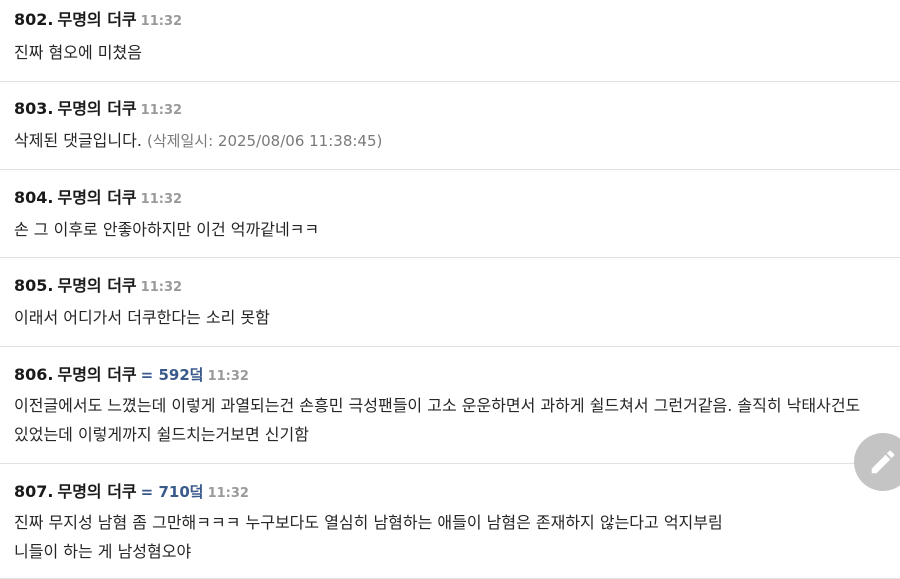  Describe the element at coordinates (78, 140) in the screenshot. I see `comment-line: 삭제된 댓글입니다.` at that location.